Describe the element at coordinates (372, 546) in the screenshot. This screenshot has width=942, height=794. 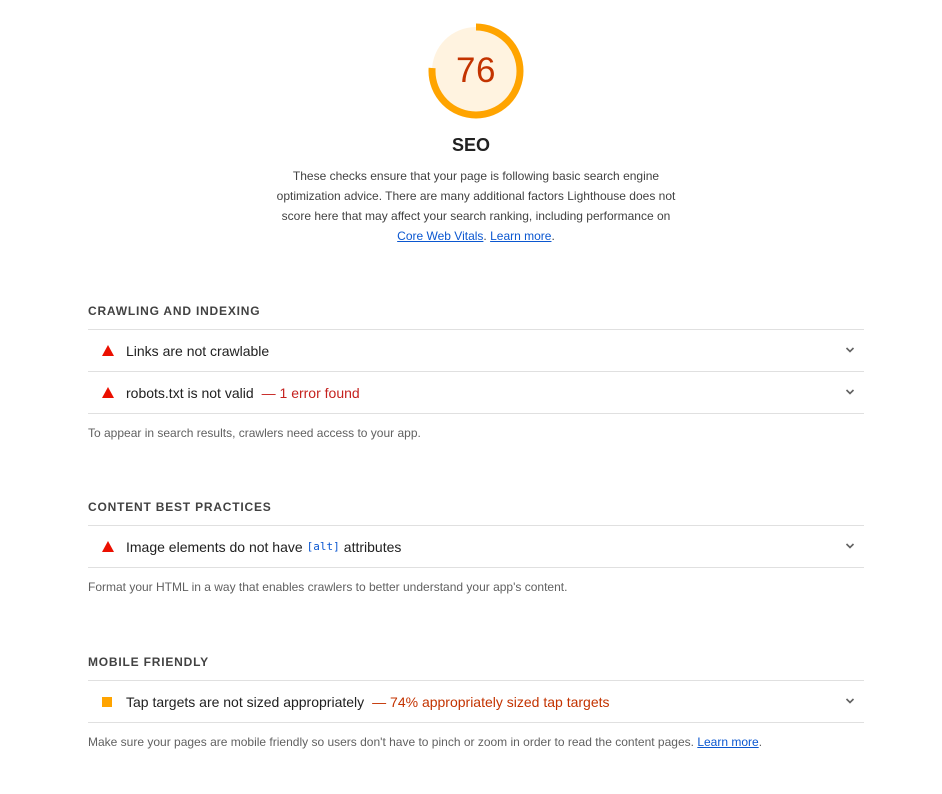
I see `audit-title-after: attributes` at that location.